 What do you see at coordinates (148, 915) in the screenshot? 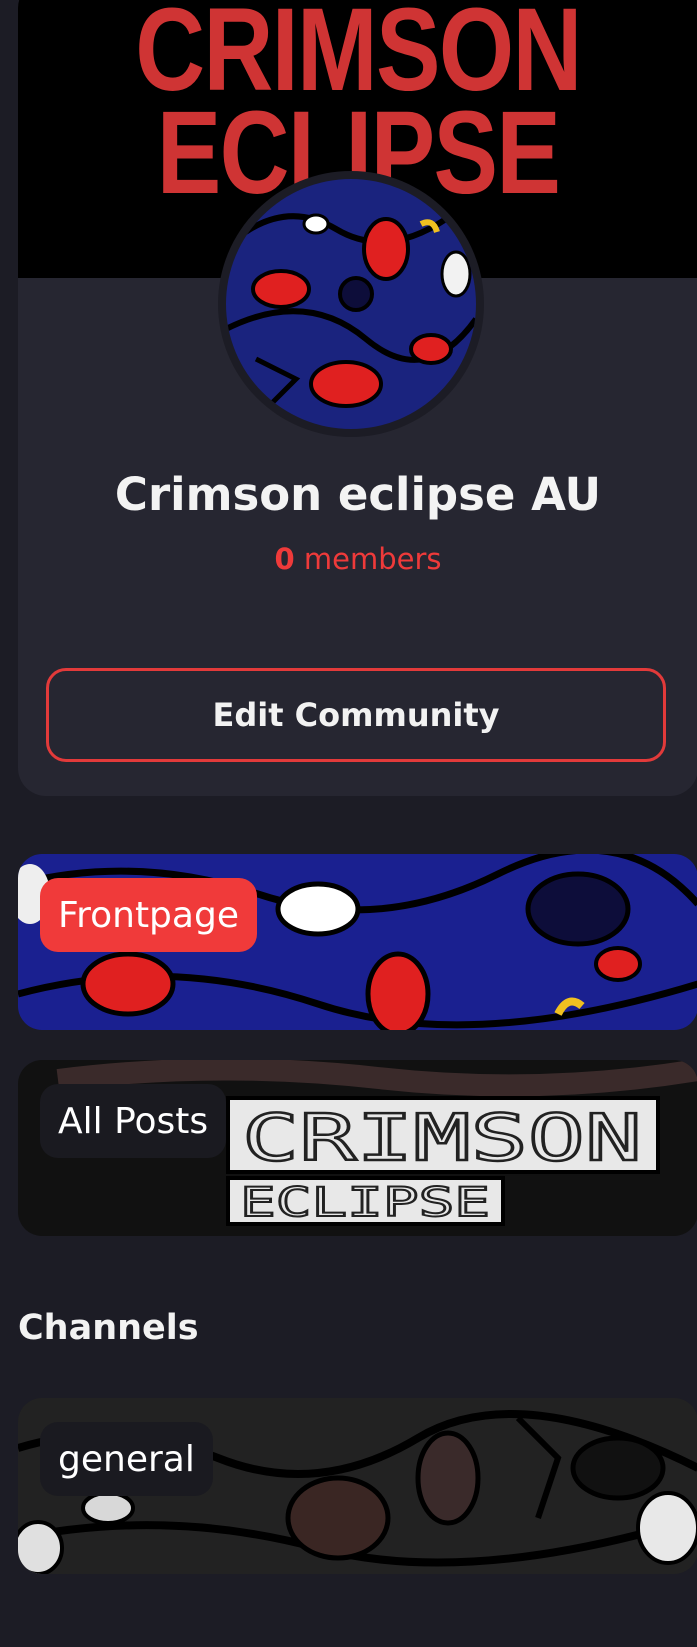
I see `frontpage-label: Frontpage` at bounding box center [148, 915].